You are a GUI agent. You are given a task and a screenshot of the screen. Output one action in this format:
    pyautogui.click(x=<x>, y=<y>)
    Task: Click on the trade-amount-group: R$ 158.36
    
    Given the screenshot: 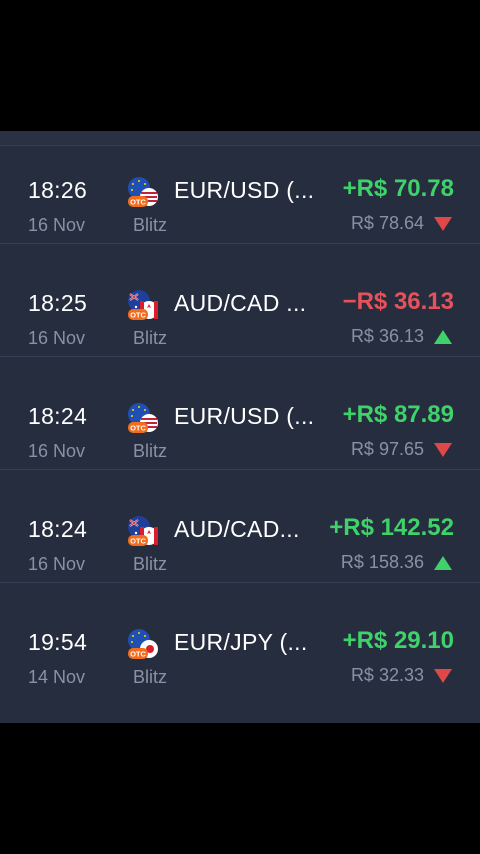 What is the action you would take?
    pyautogui.click(x=396, y=562)
    